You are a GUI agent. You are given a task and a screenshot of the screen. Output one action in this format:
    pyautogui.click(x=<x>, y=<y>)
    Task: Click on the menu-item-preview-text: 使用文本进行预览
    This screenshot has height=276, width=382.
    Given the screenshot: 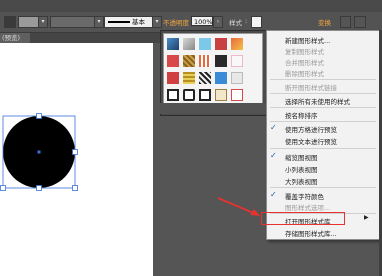 What is the action you would take?
    pyautogui.click(x=311, y=141)
    